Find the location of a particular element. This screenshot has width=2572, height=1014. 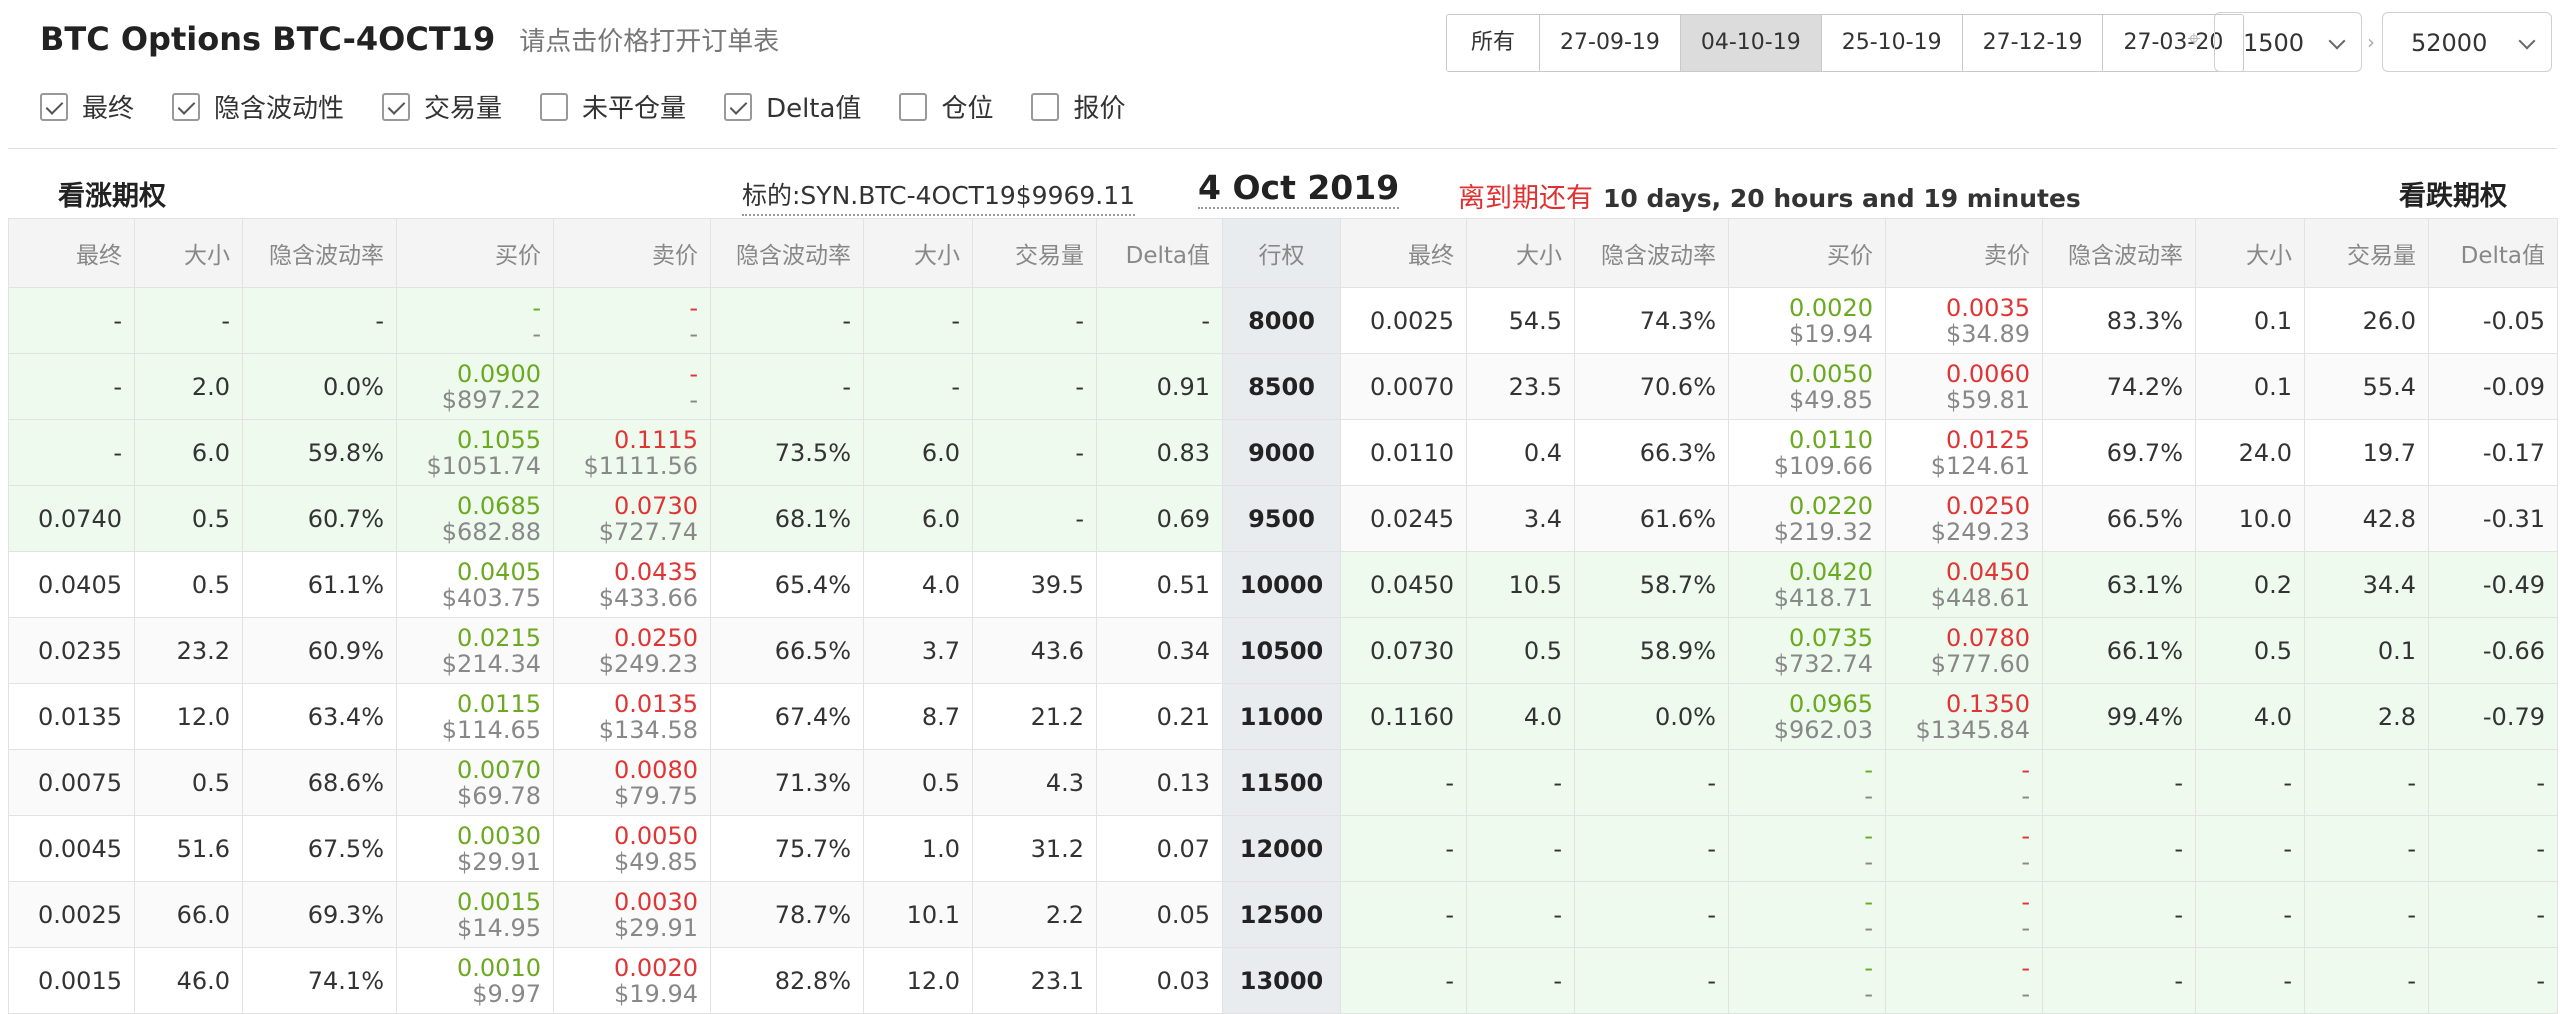

call-bid-cell: 0.0685 $682.88 is located at coordinates (475, 518).